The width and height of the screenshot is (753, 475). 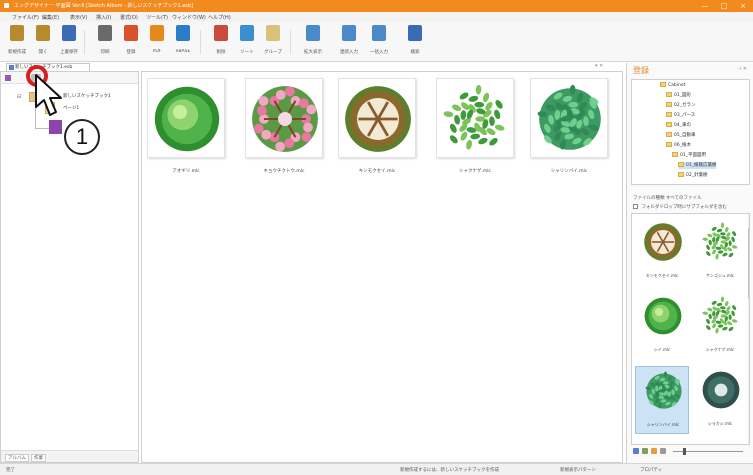 What do you see at coordinates (682, 125) in the screenshot?
I see `folder-tree-label: 04_車の` at bounding box center [682, 125].